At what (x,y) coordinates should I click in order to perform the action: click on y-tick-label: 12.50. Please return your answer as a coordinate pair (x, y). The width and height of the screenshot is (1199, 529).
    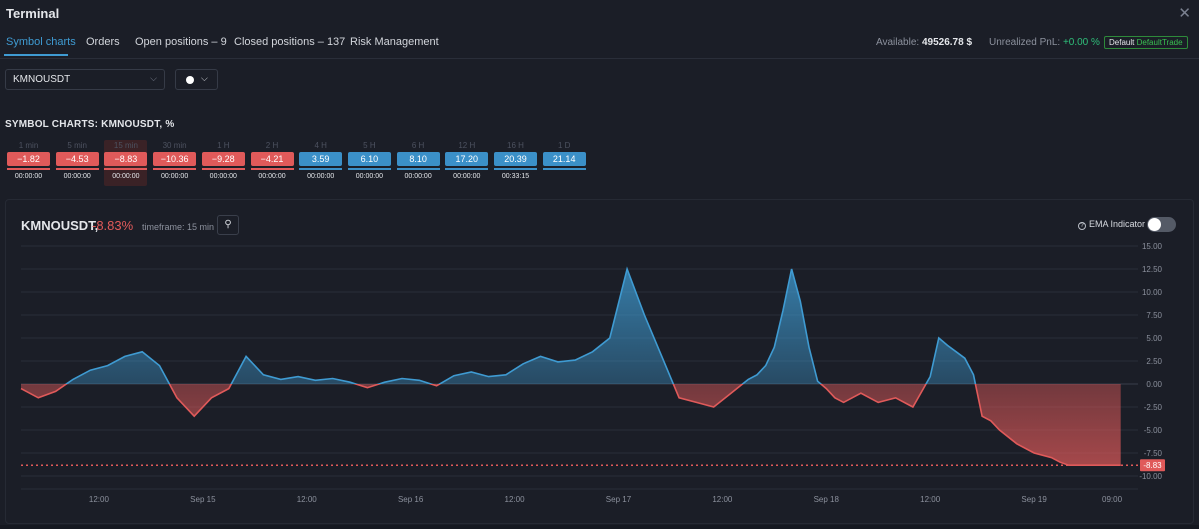
    Looking at the image, I should click on (1152, 269).